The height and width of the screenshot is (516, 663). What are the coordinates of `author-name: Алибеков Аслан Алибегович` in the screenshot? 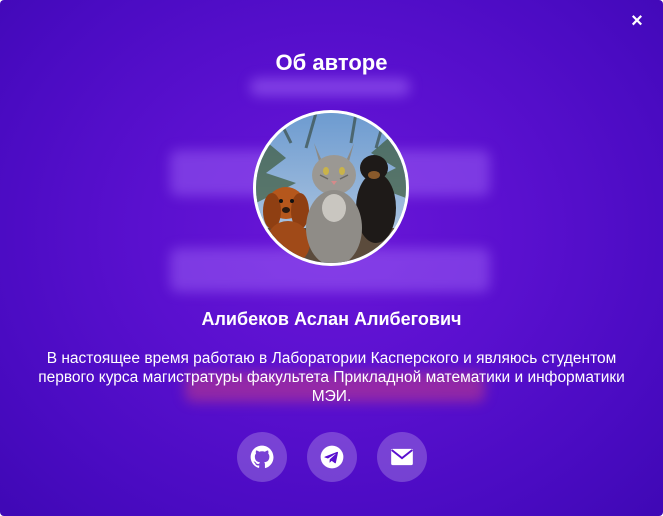 It's located at (331, 319).